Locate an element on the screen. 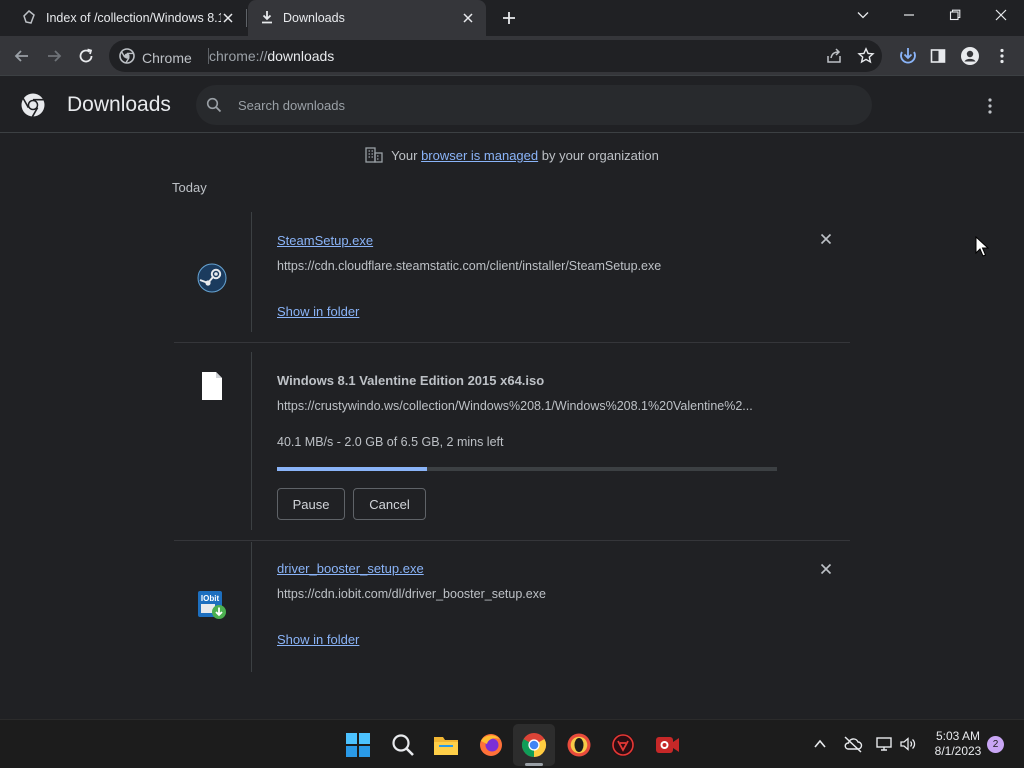  network-icon is located at coordinates (884, 744).